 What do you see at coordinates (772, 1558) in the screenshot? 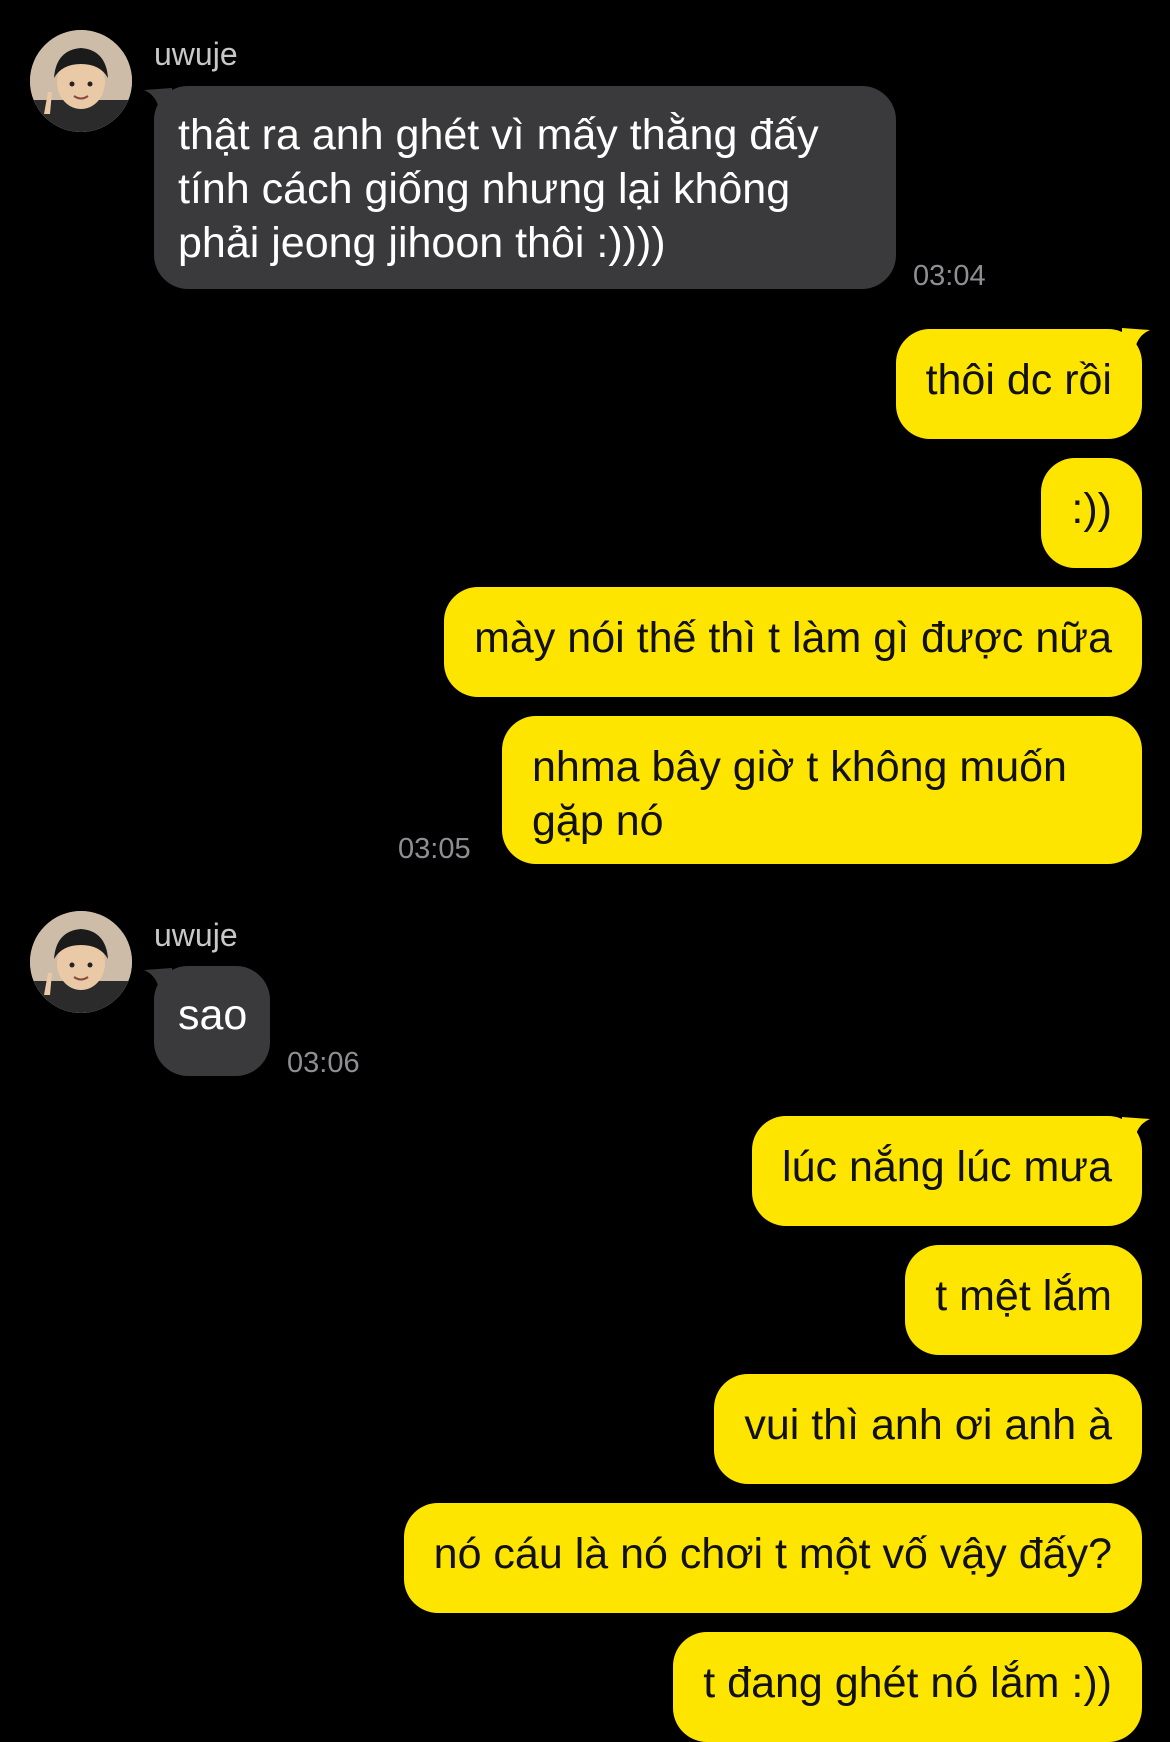
I see `outgoing-message-bubble: nó cáu là nó chơi t một vố vậy đấy?` at bounding box center [772, 1558].